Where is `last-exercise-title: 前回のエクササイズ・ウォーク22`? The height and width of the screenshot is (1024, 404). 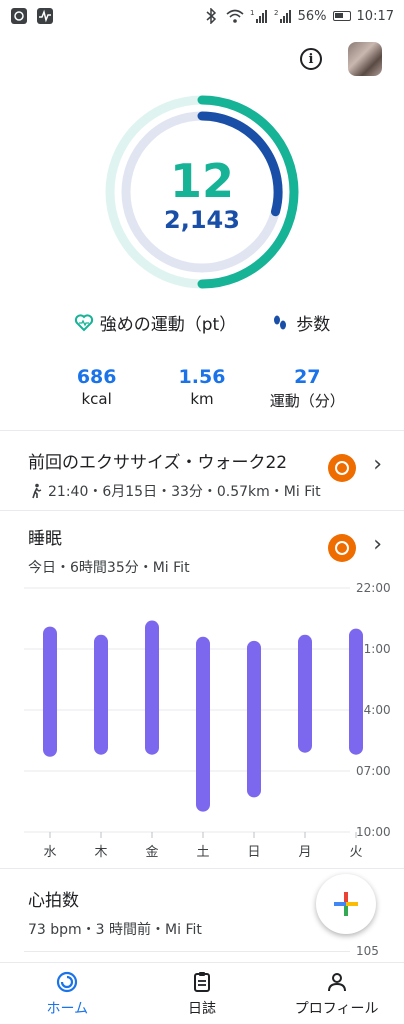
last-exercise-title: 前回のエクササイズ・ウォーク22 is located at coordinates (158, 463).